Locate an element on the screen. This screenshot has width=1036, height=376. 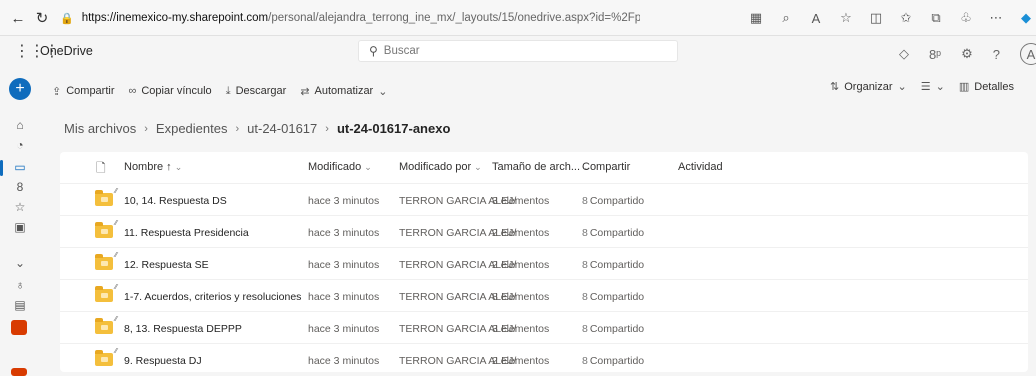
app-name: OneDrive is located at coordinates (66, 51).